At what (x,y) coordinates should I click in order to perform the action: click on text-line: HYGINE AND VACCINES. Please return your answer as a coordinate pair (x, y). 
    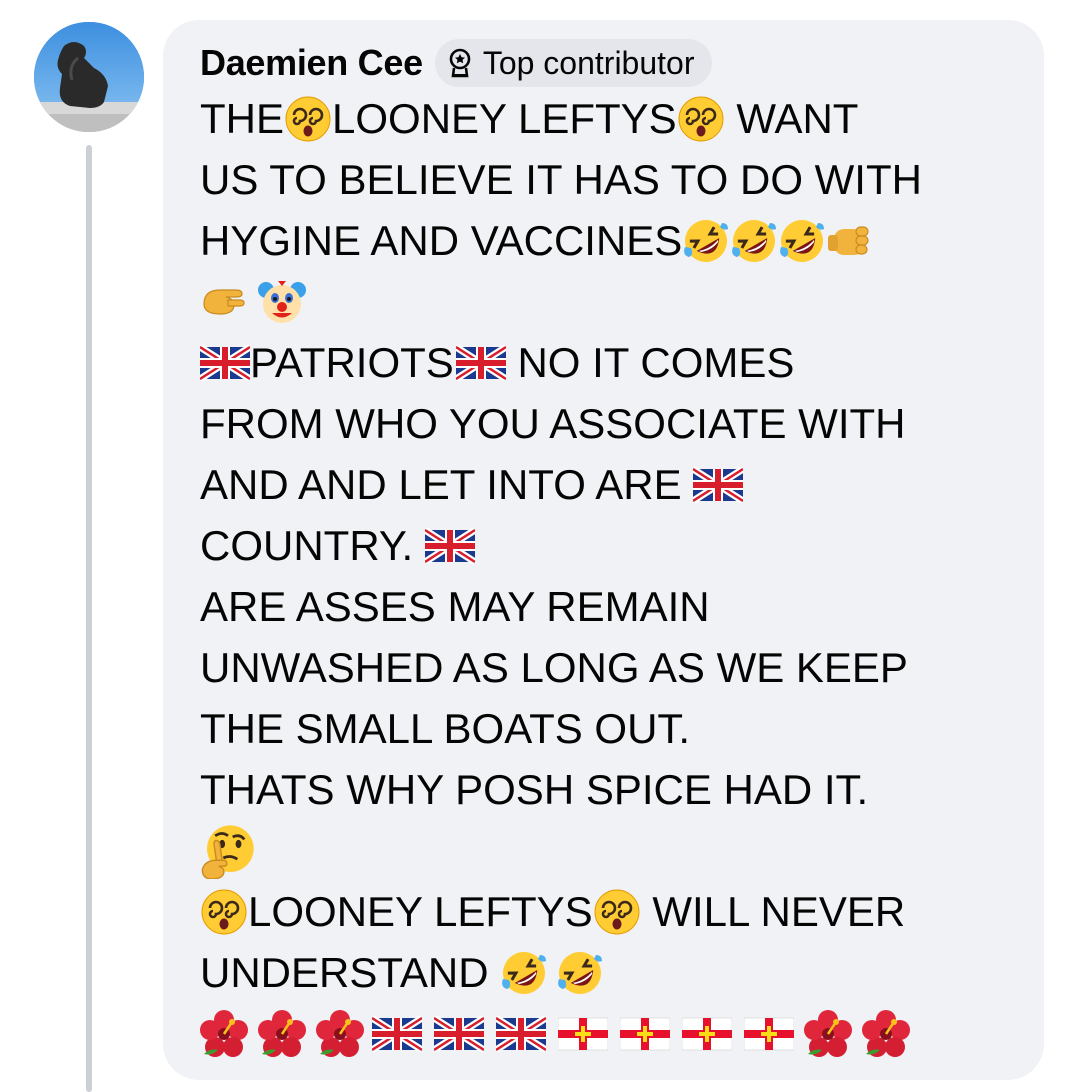
    Looking at the image, I should click on (600, 240).